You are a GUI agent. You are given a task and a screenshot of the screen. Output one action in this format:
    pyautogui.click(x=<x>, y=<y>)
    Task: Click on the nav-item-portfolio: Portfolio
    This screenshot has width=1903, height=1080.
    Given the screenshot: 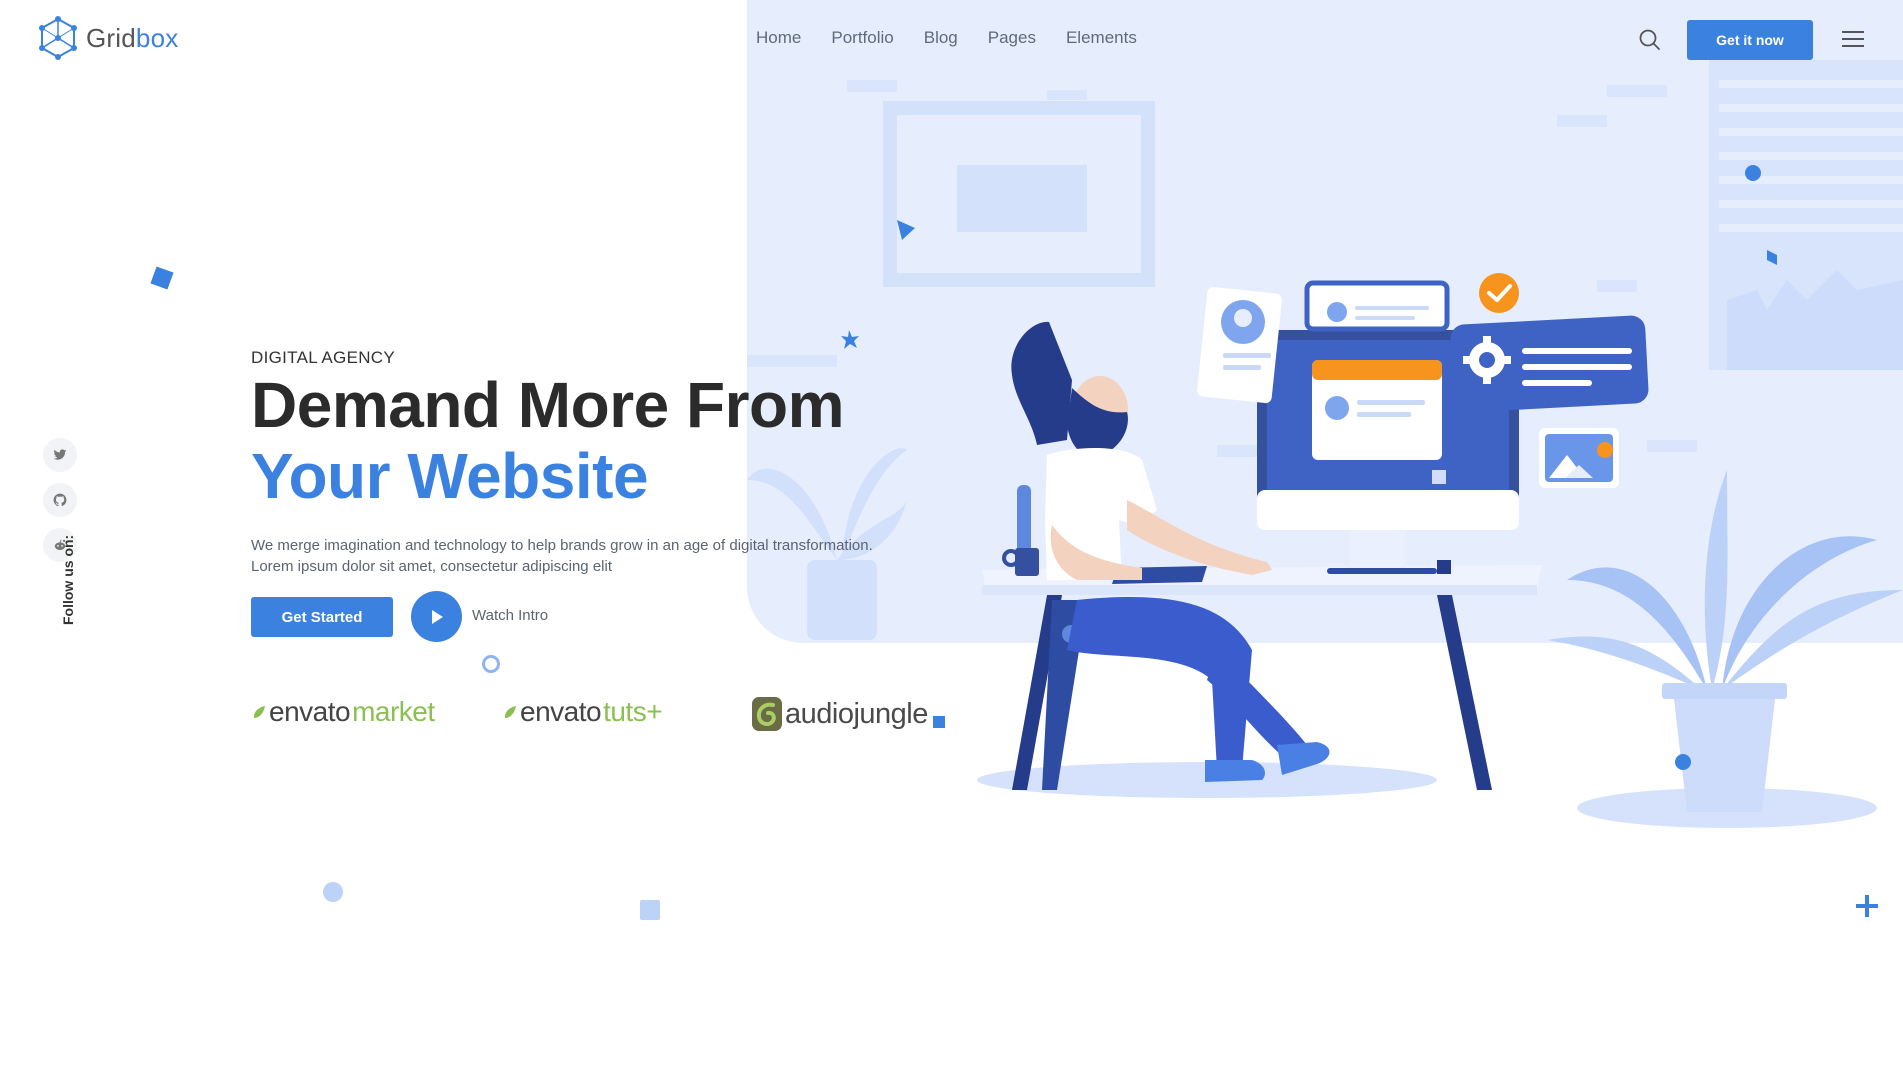 What is the action you would take?
    pyautogui.click(x=862, y=38)
    